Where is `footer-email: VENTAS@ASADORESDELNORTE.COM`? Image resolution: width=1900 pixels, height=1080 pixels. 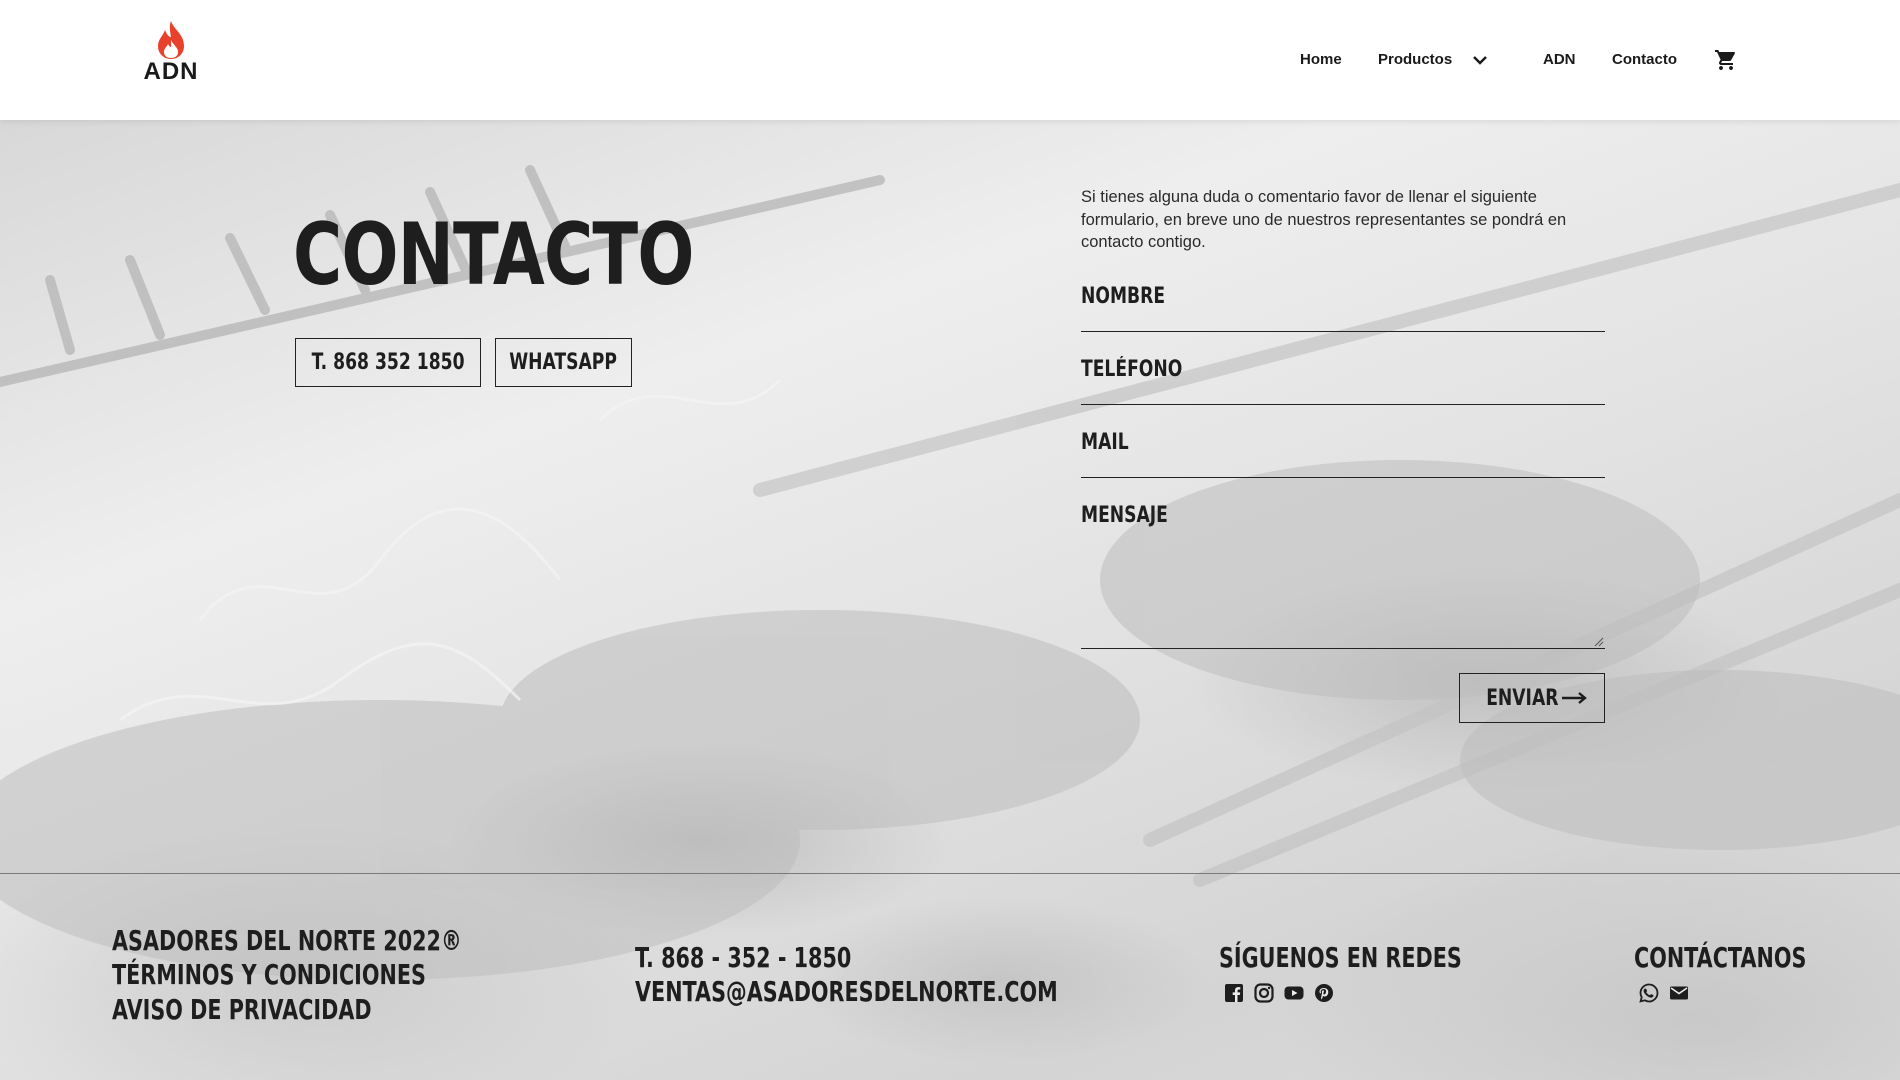
footer-email: VENTAS@ASADORESDELNORTE.COM is located at coordinates (846, 992).